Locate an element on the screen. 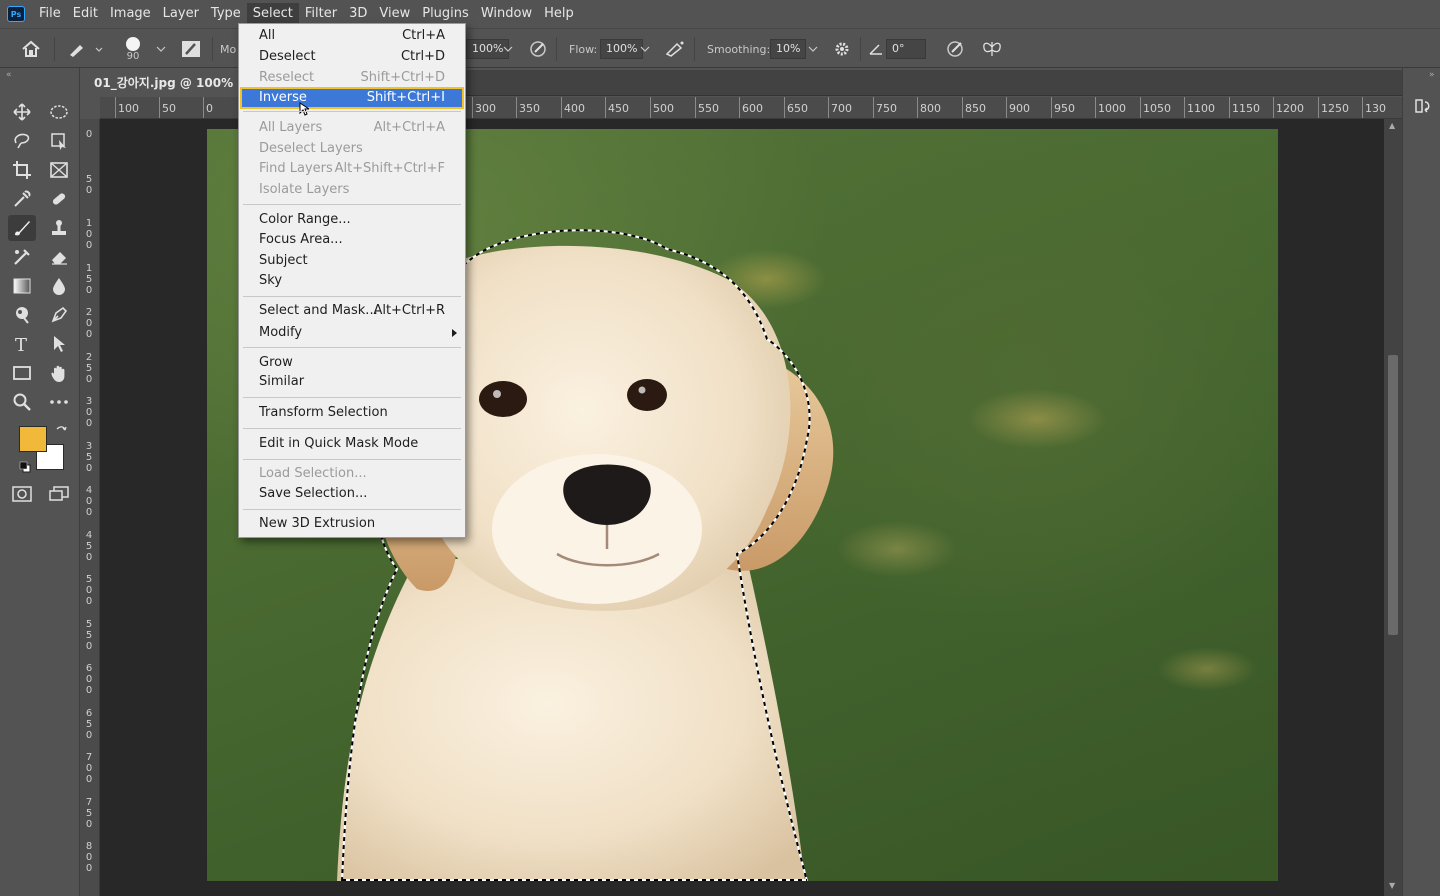 This screenshot has height=896, width=1440. brush-preset-icon is located at coordinates (85, 49).